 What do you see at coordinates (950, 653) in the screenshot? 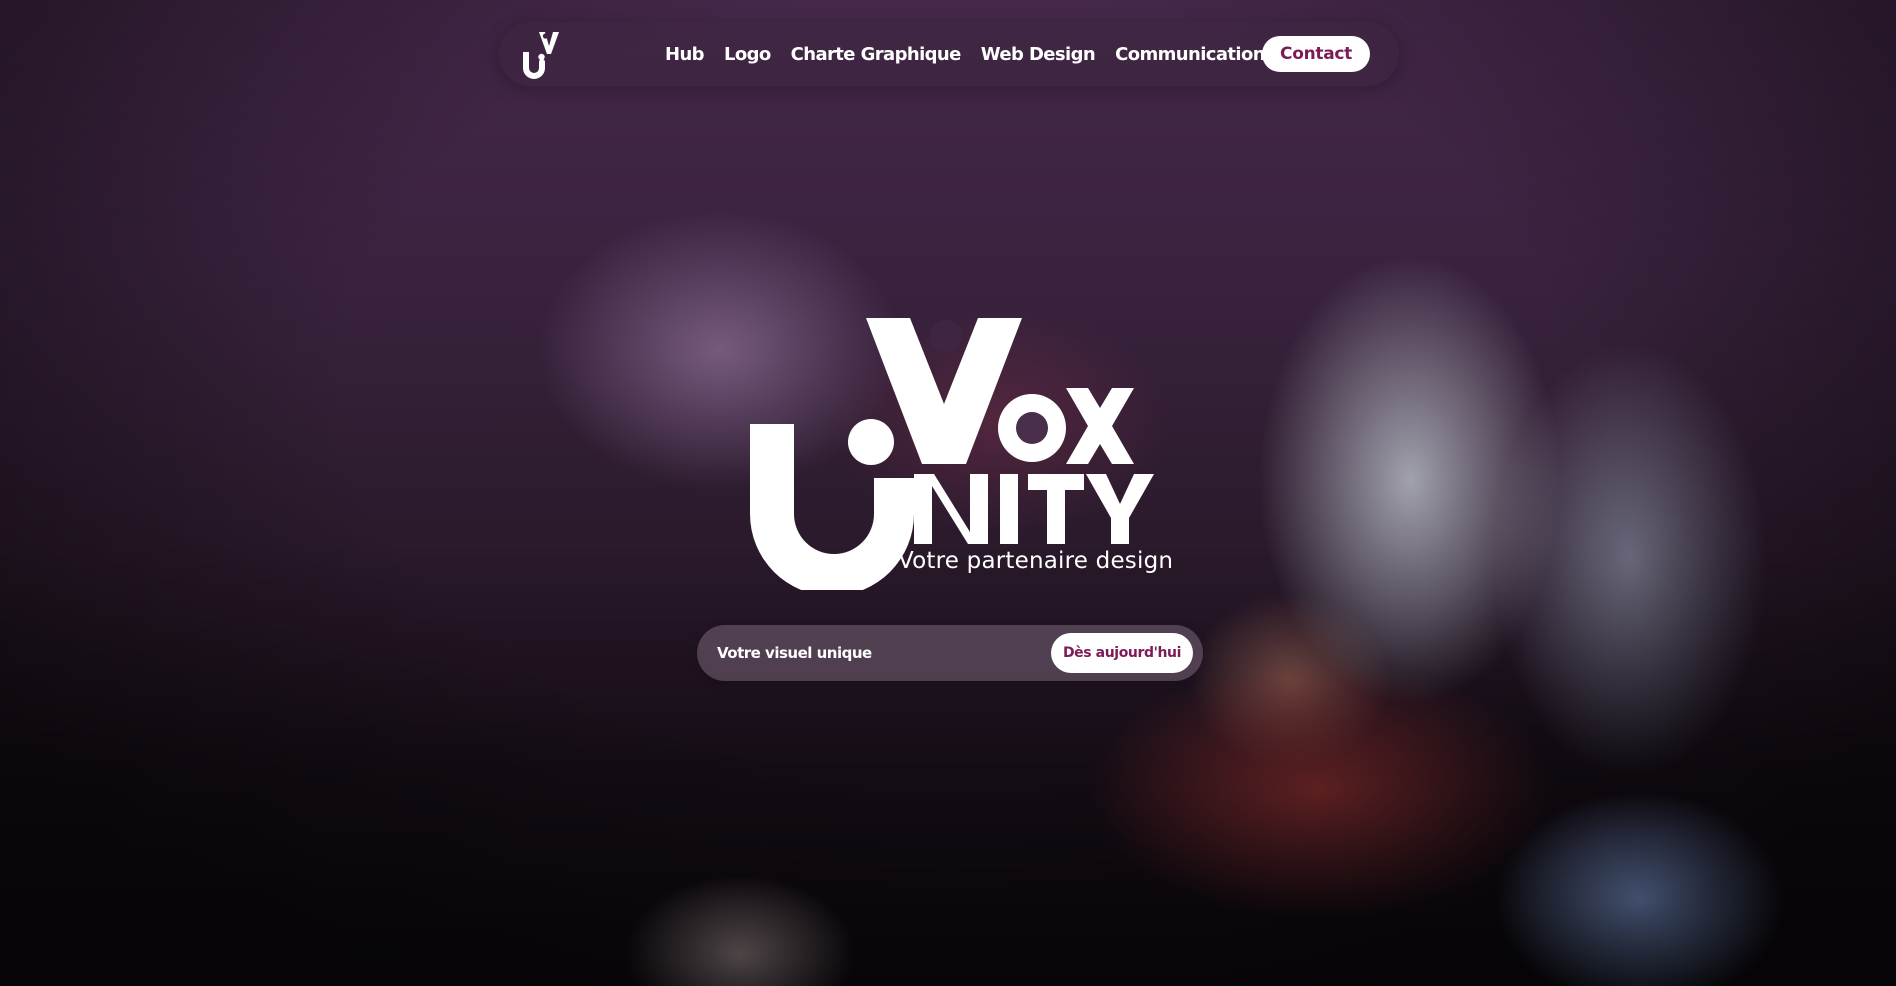
I see `cta-pill: Votre visuel unique Dès aujourd'hui` at bounding box center [950, 653].